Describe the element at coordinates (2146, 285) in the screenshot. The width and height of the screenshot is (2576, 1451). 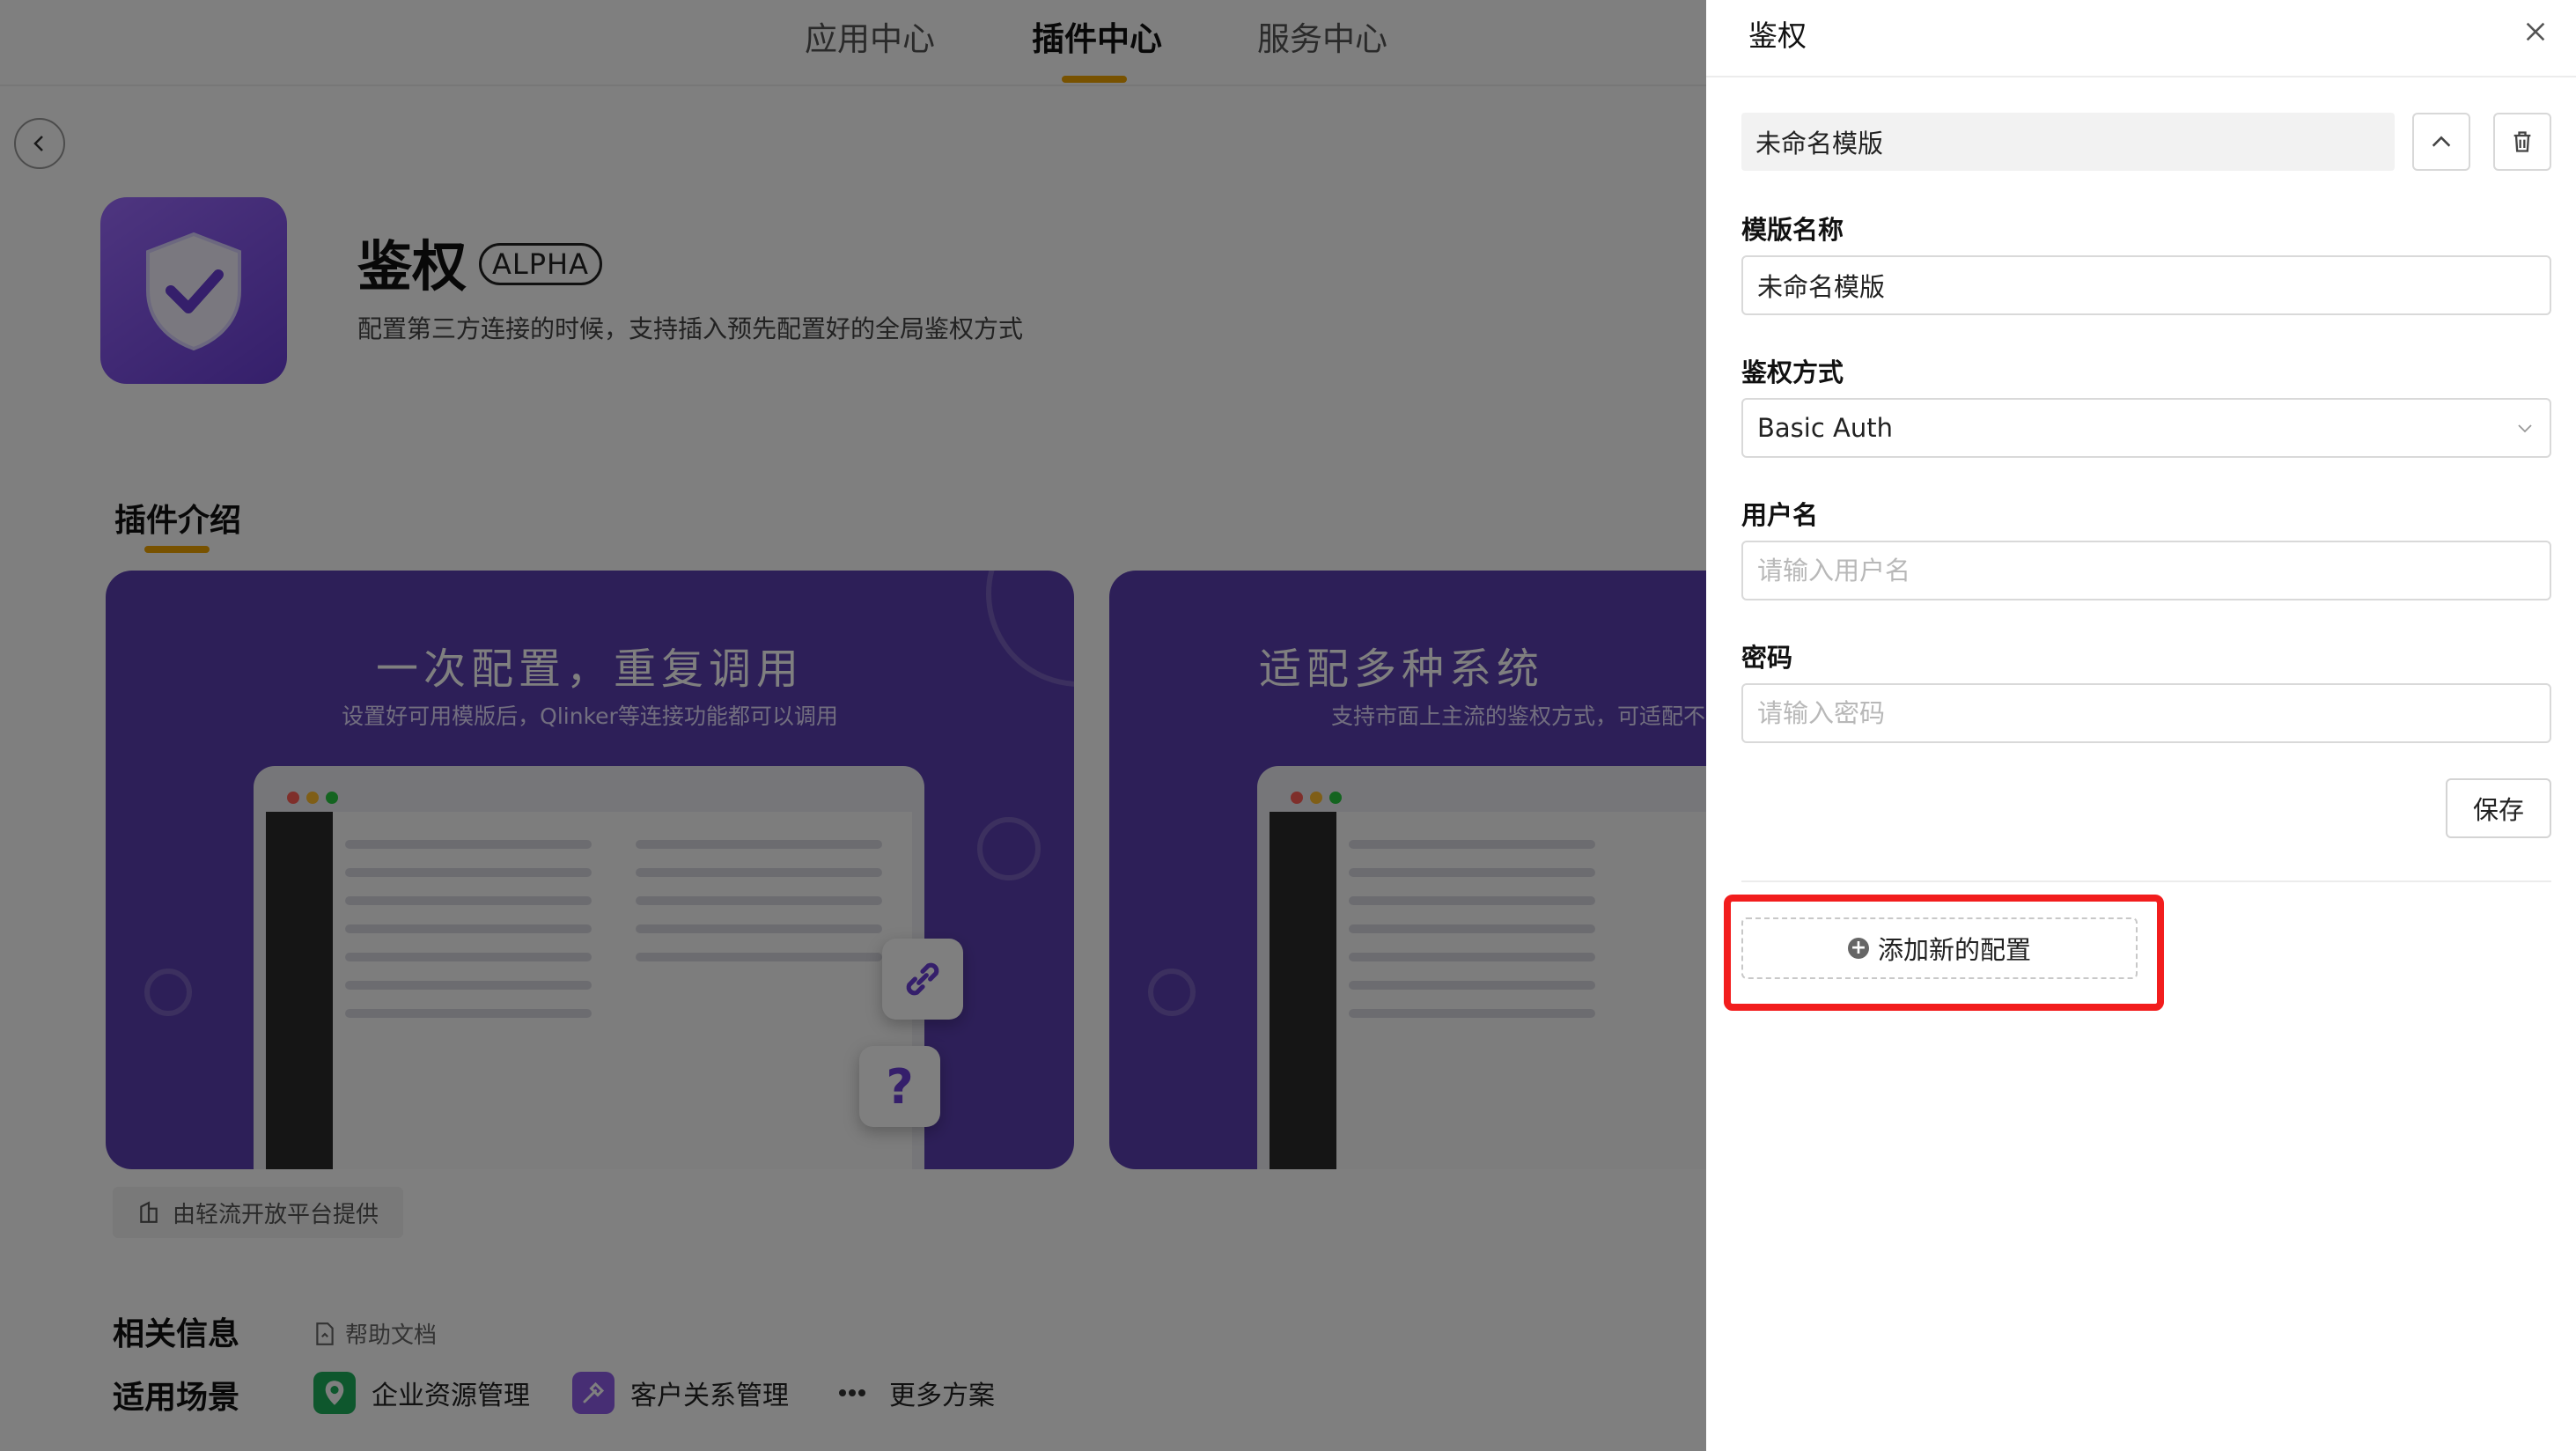
I see `template-name-input` at that location.